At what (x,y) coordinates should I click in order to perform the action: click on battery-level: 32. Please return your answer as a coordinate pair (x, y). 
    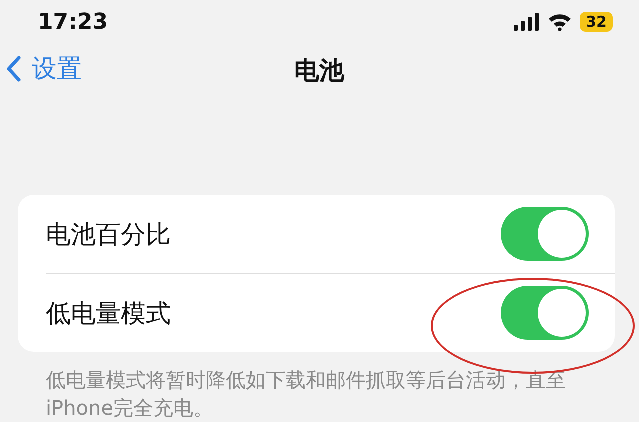
    Looking at the image, I should click on (596, 22).